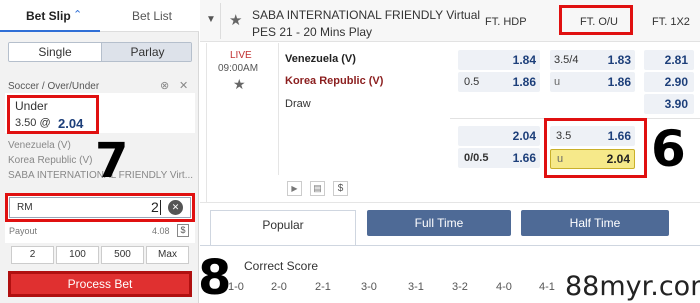  What do you see at coordinates (160, 207) in the screenshot?
I see `text-cursor` at bounding box center [160, 207].